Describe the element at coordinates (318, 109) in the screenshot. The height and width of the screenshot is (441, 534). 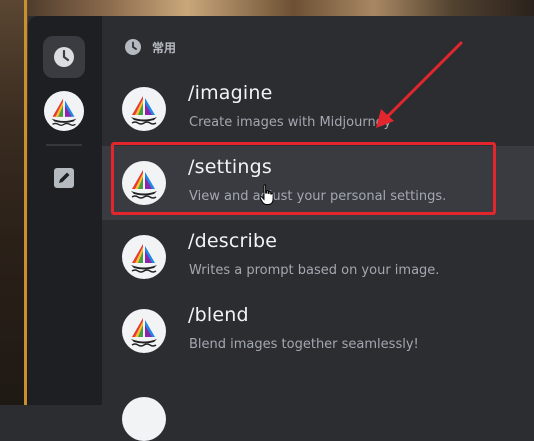
I see `command-row-imagine: /imagine Create images with Midjourney` at that location.